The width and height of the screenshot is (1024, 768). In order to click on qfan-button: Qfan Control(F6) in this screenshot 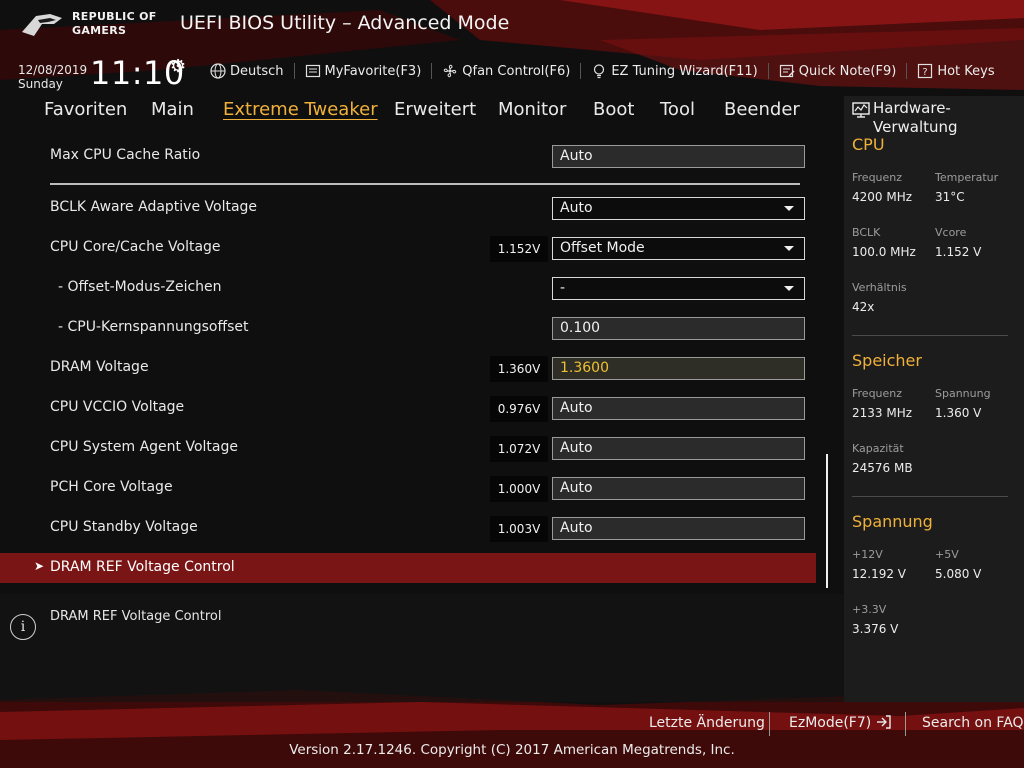, I will do `click(506, 71)`.